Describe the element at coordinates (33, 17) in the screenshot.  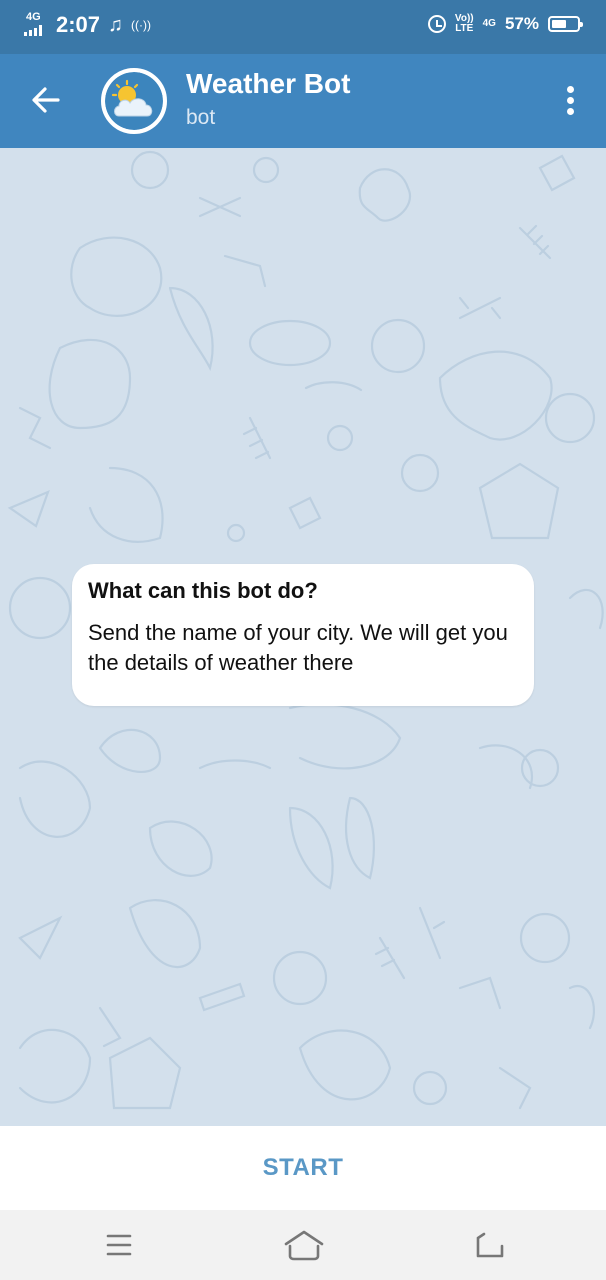
I see `network-type: 4G` at that location.